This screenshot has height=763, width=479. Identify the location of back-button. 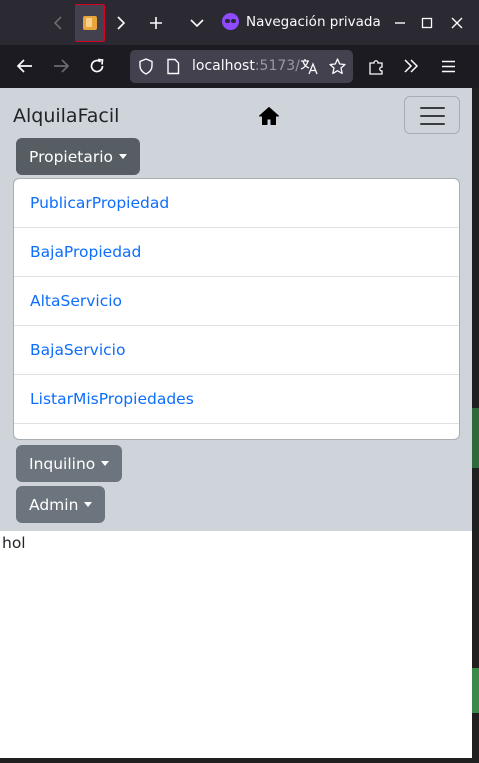
(25, 66).